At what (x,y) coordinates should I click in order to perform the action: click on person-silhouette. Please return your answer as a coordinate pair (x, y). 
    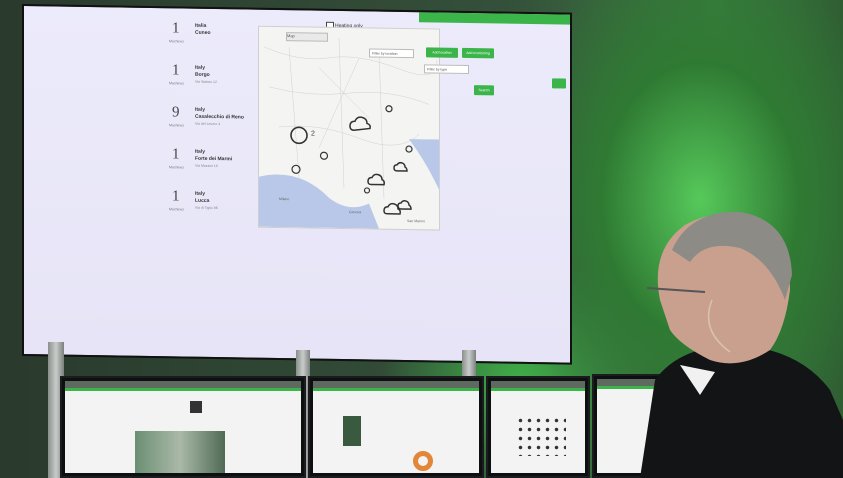
    Looking at the image, I should click on (741, 344).